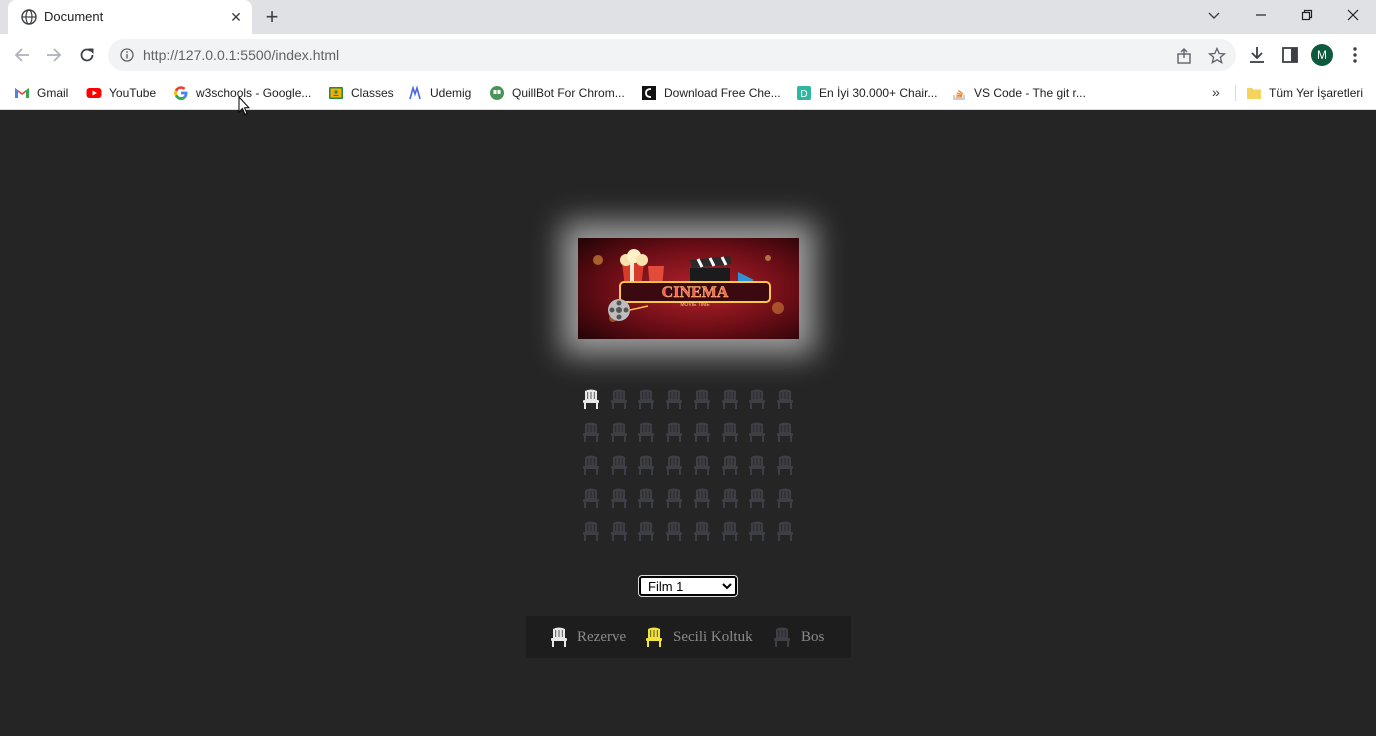 The height and width of the screenshot is (736, 1376). I want to click on new-tab-button: +, so click(272, 17).